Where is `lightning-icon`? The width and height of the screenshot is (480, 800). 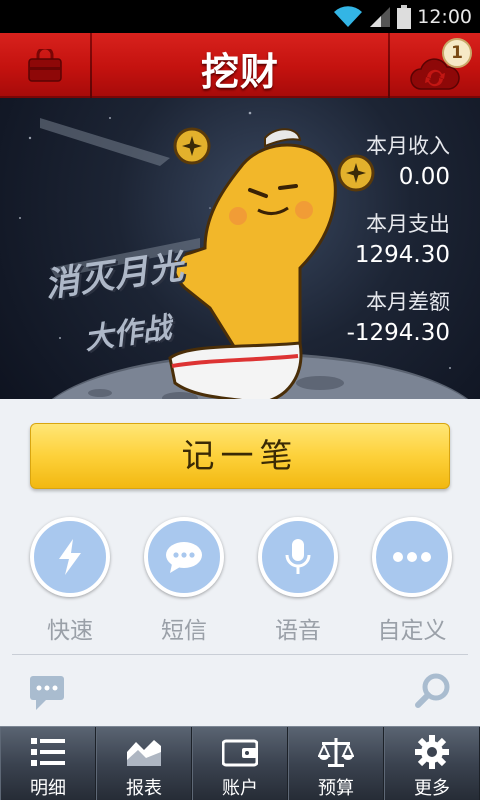 lightning-icon is located at coordinates (70, 557).